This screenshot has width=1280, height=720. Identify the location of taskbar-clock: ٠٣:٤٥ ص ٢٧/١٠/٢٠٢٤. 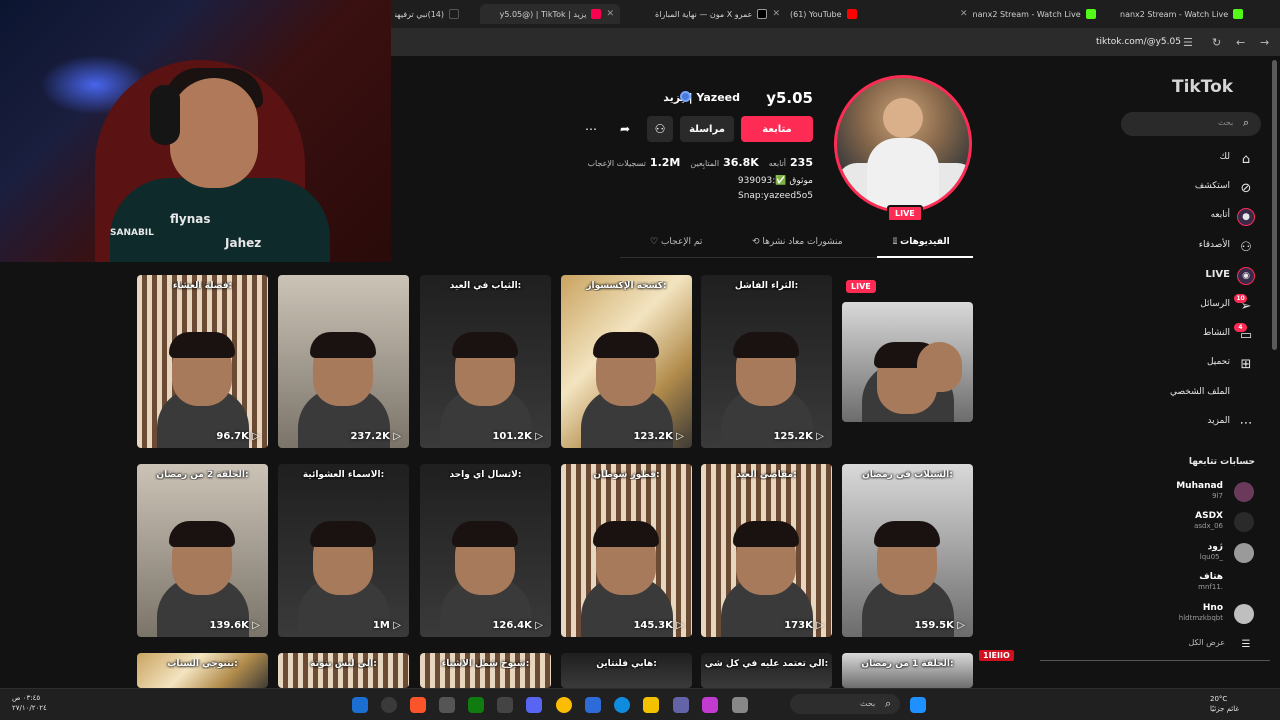
(29, 703).